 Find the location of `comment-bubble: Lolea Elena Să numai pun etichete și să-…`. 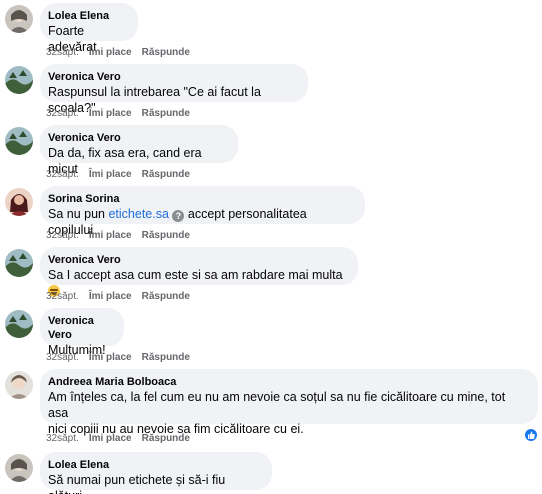

comment-bubble: Lolea Elena Să numai pun etichete și să-… is located at coordinates (156, 473).